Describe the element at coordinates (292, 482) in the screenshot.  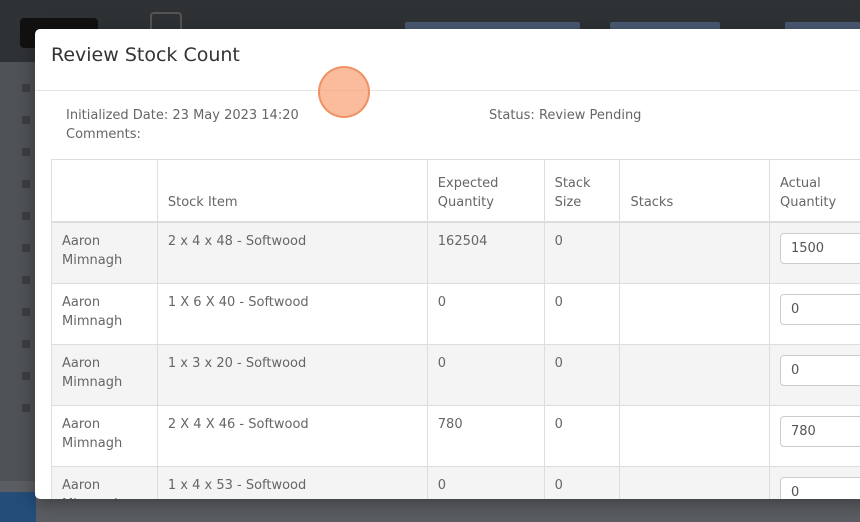
I see `row-stock-item: 1 x 4 x 53 - Softwood` at that location.